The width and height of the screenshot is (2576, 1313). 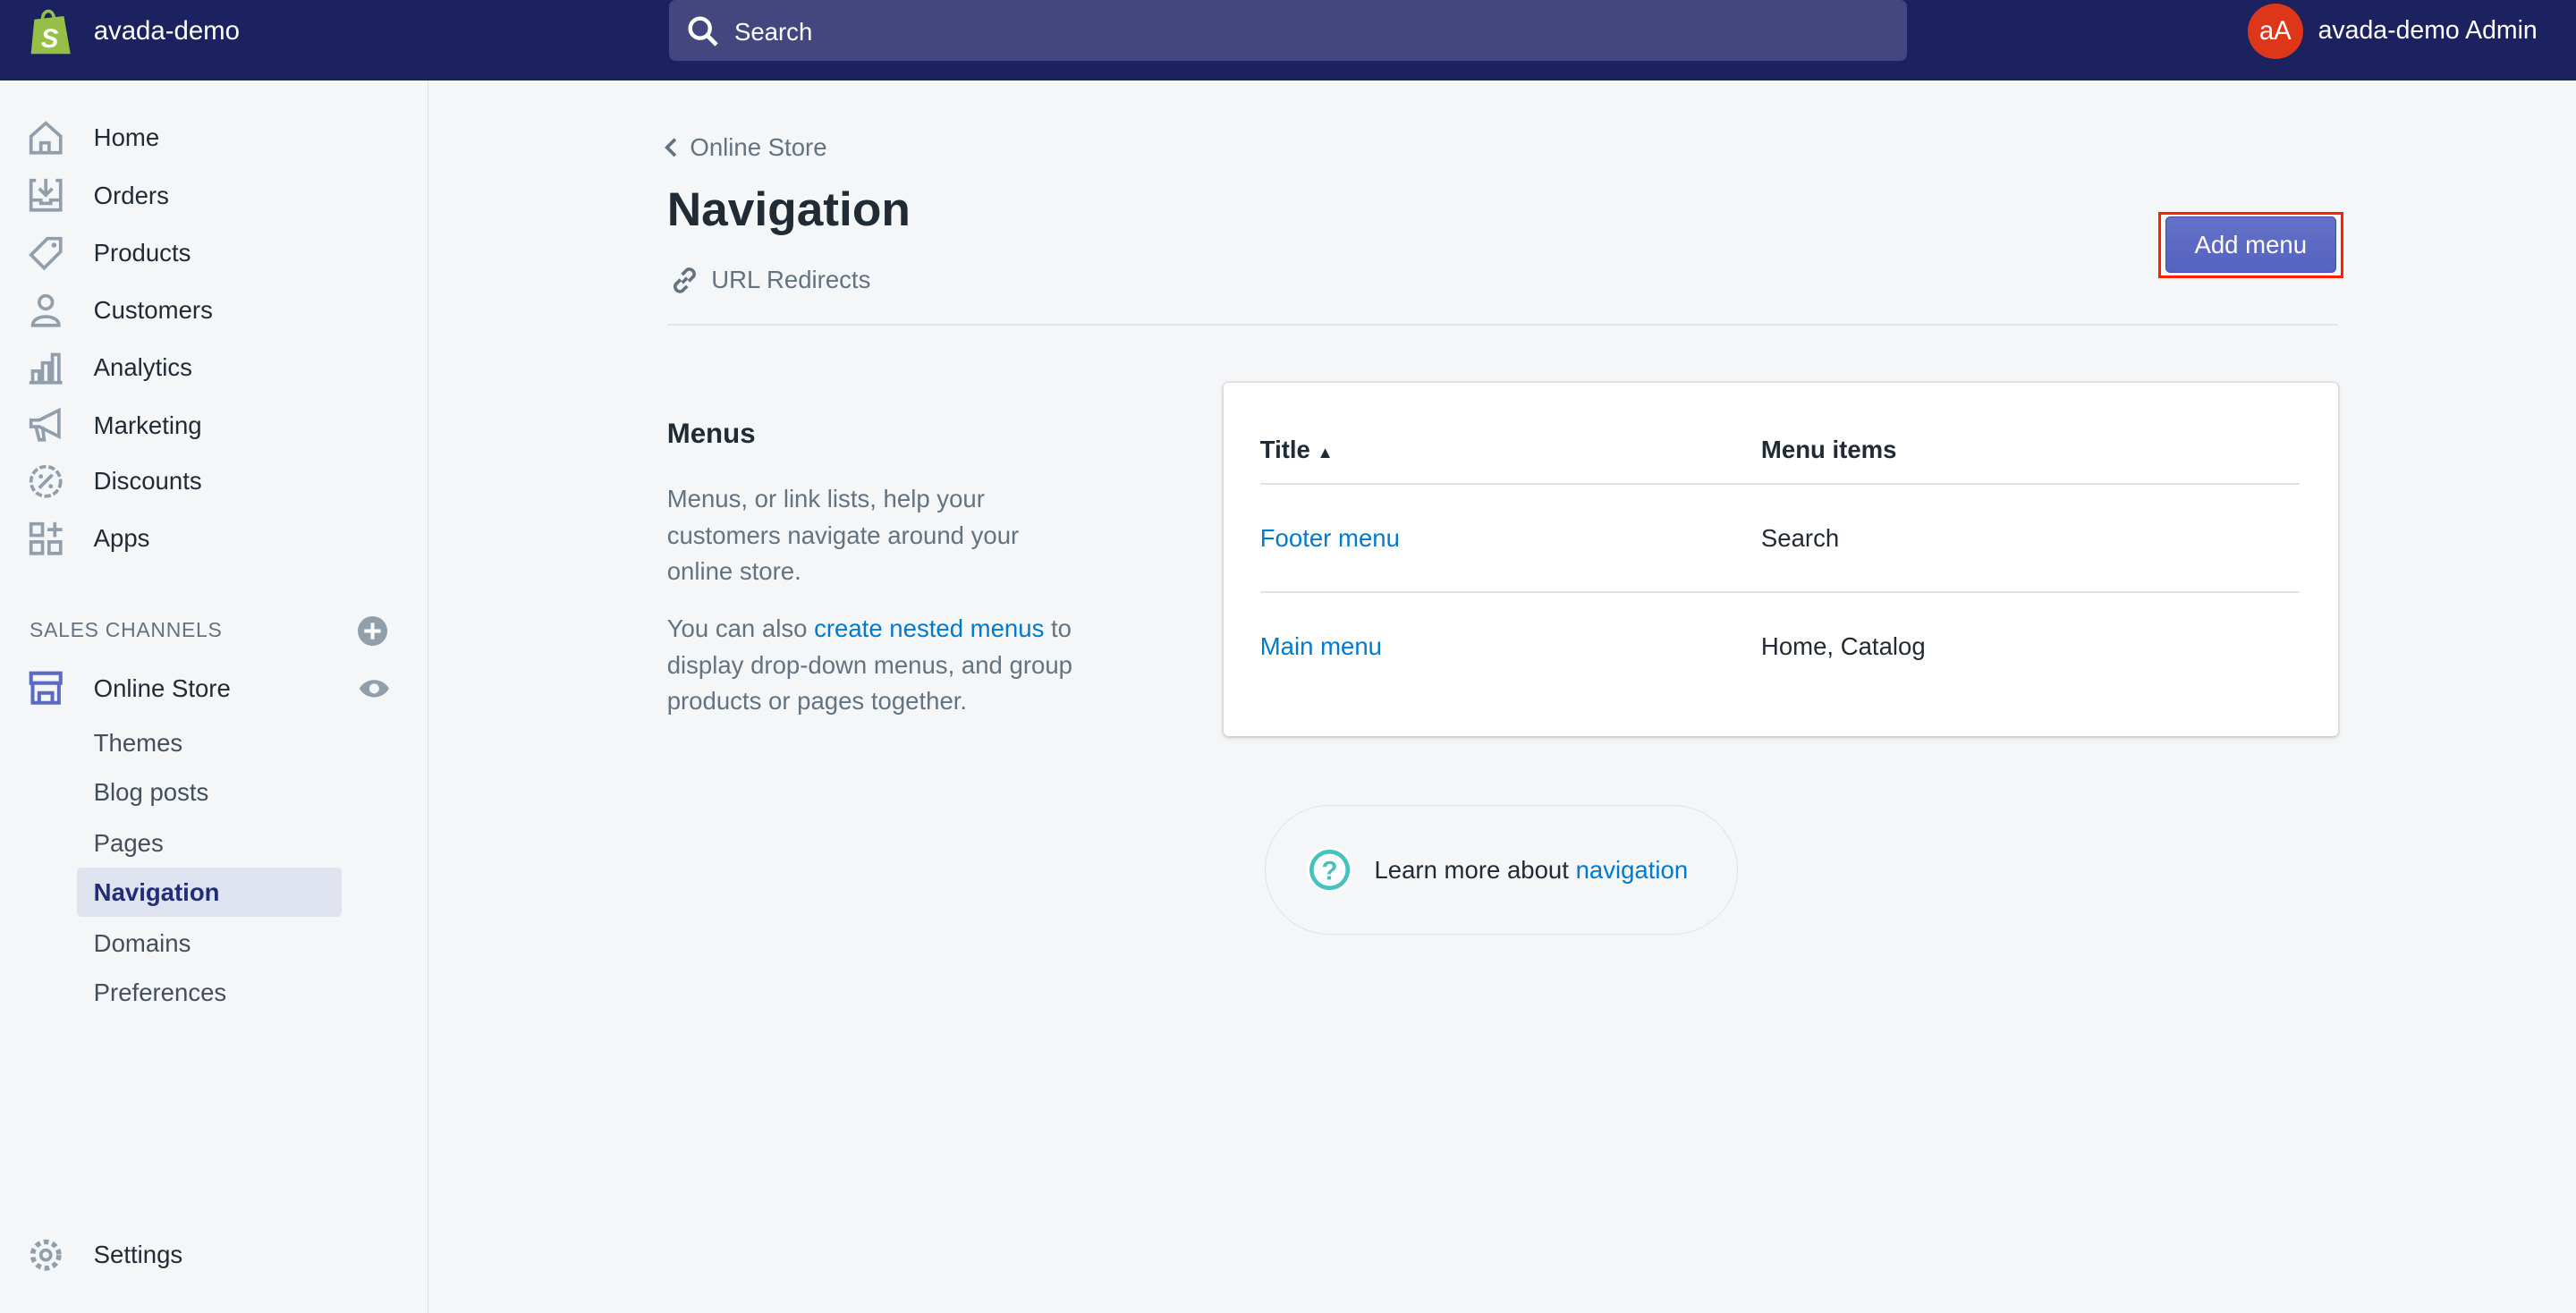 I want to click on eye-icon, so click(x=374, y=688).